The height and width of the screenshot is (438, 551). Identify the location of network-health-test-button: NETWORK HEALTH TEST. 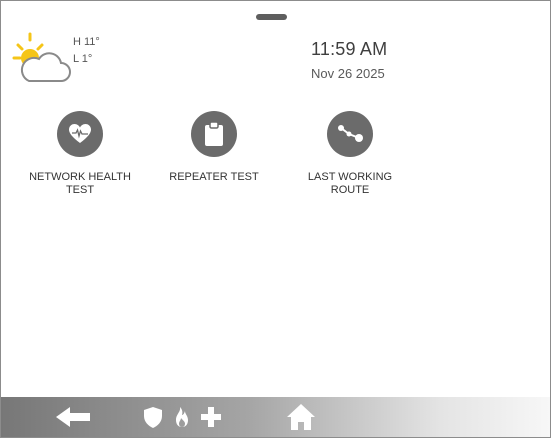
(80, 154).